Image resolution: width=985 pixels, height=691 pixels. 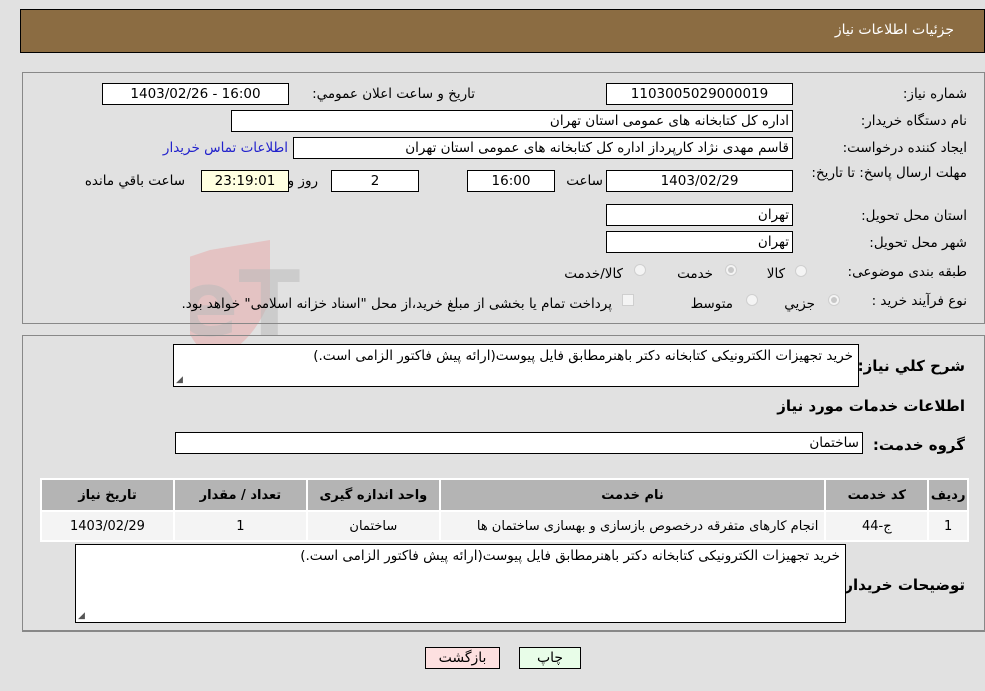 What do you see at coordinates (550, 658) in the screenshot?
I see `print-button: چاپ` at bounding box center [550, 658].